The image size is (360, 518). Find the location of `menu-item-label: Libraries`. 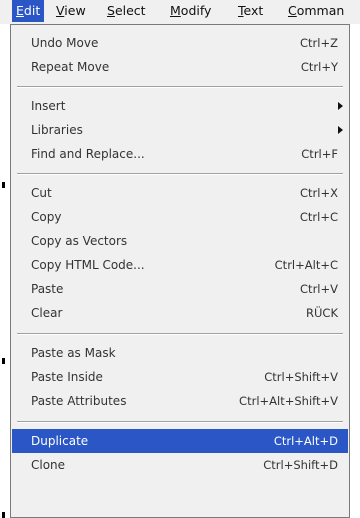

menu-item-label: Libraries is located at coordinates (57, 130).